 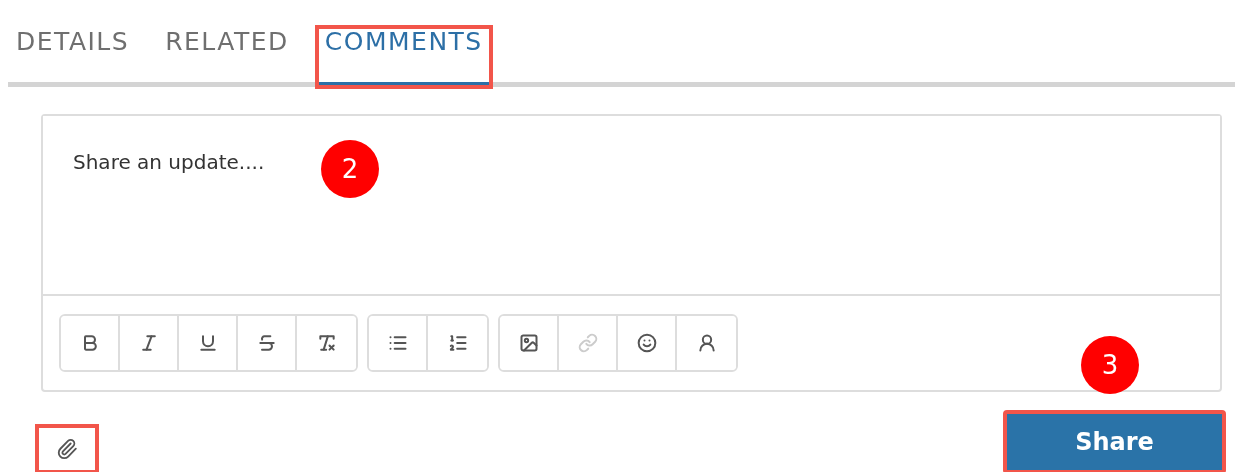 I want to click on tab: COMMENTS, so click(x=403, y=57).